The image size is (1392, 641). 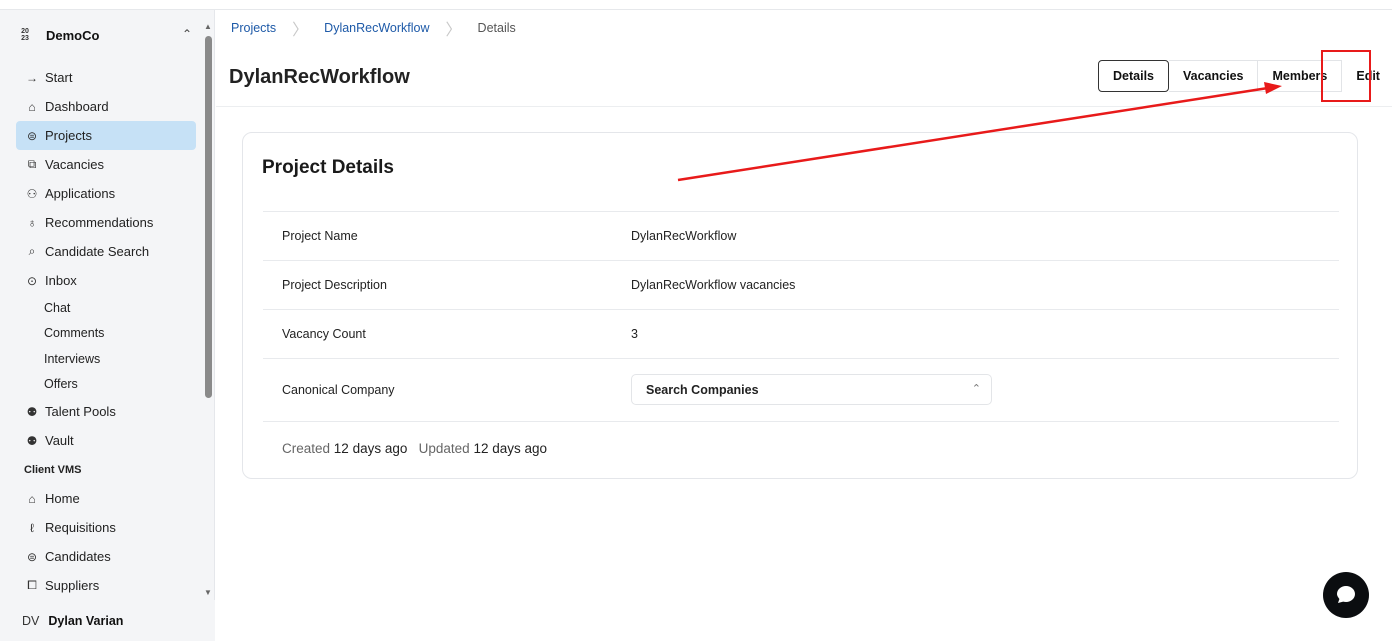 What do you see at coordinates (320, 236) in the screenshot?
I see `row-label: Project Name` at bounding box center [320, 236].